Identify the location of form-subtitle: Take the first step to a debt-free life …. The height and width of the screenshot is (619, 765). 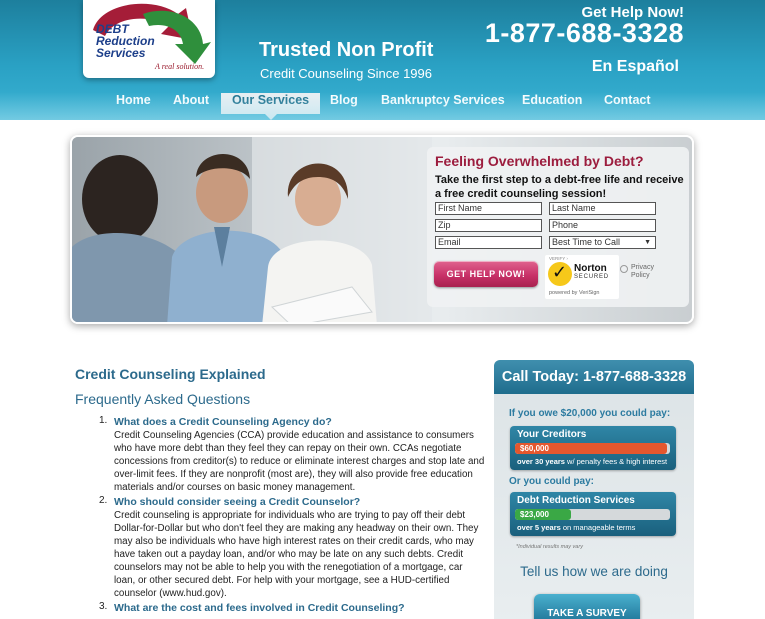
(559, 187).